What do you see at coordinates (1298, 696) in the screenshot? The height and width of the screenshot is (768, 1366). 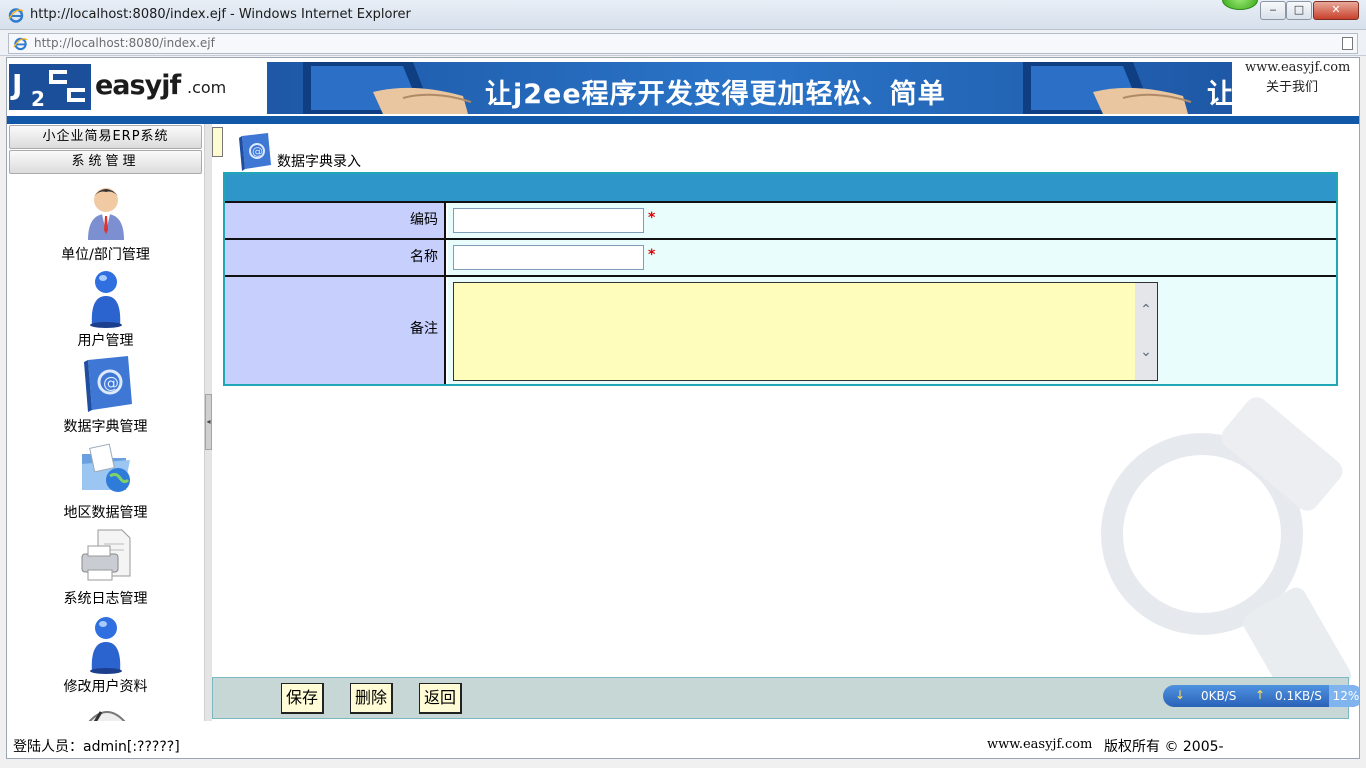 I see `upload-speed: 0.1KB/S` at bounding box center [1298, 696].